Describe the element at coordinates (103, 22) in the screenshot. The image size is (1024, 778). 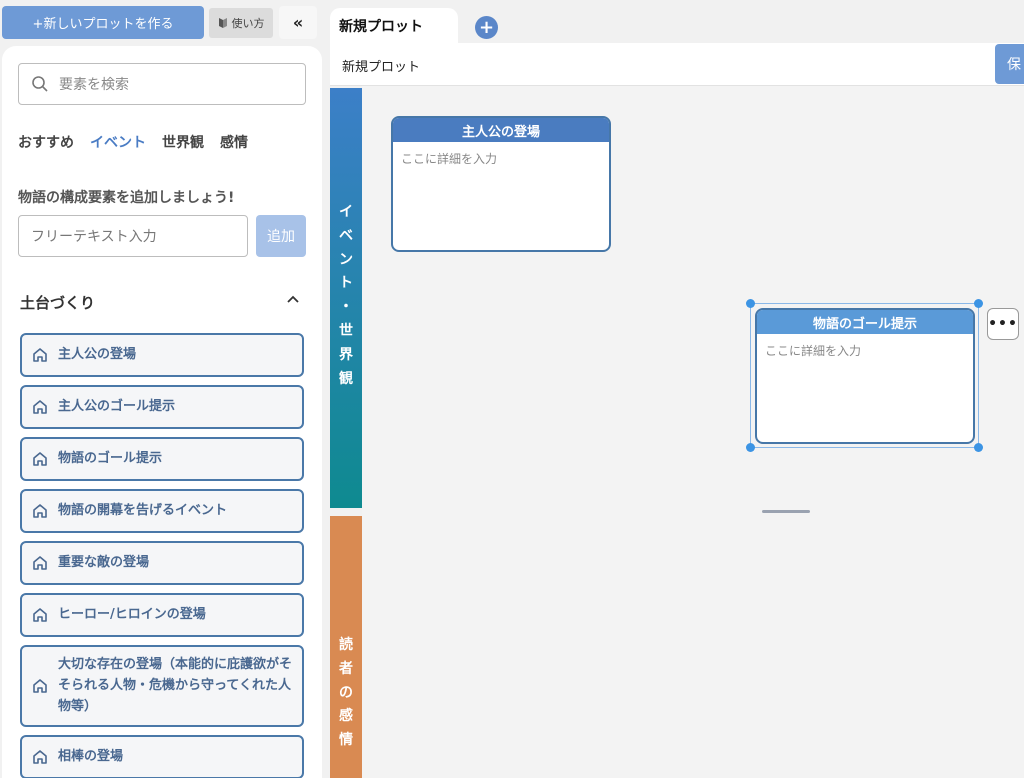
I see `new-plot-button: +新しいプロットを作る` at that location.